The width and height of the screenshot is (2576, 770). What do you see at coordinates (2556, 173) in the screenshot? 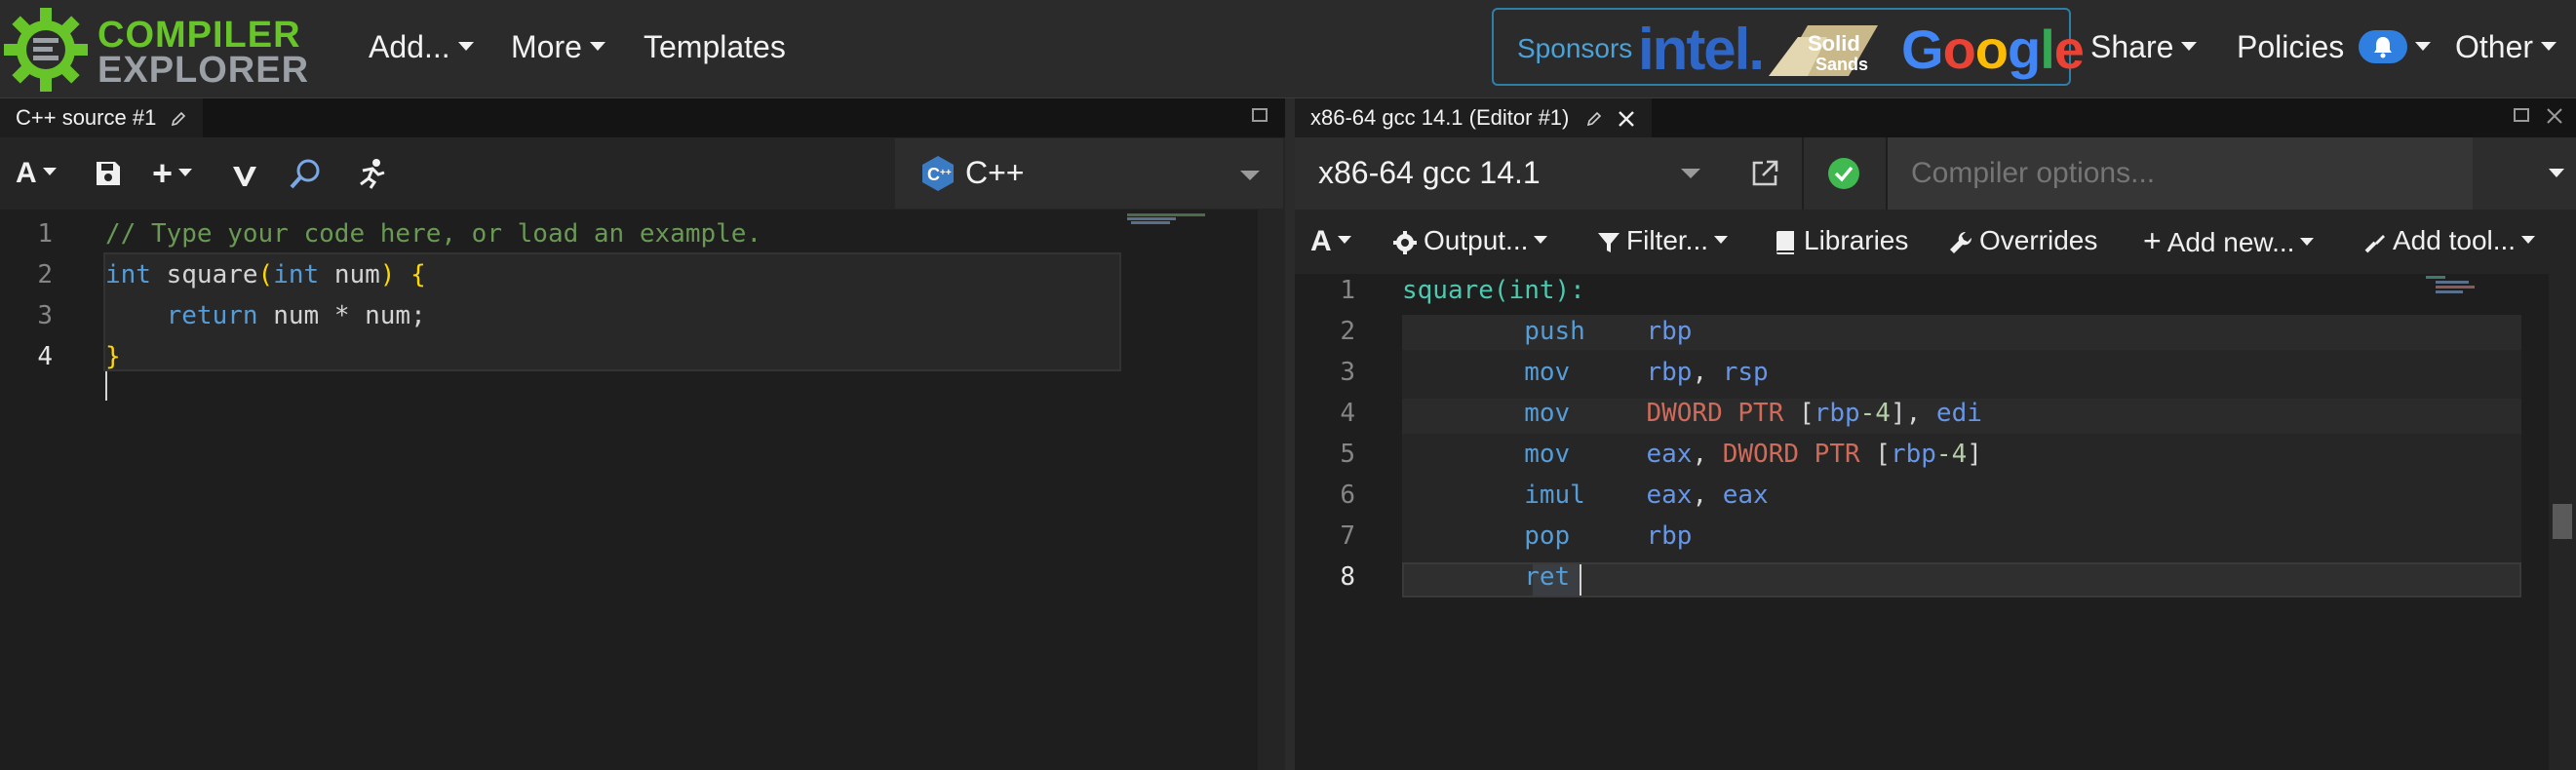
I see `options-dropdown-caret-icon` at bounding box center [2556, 173].